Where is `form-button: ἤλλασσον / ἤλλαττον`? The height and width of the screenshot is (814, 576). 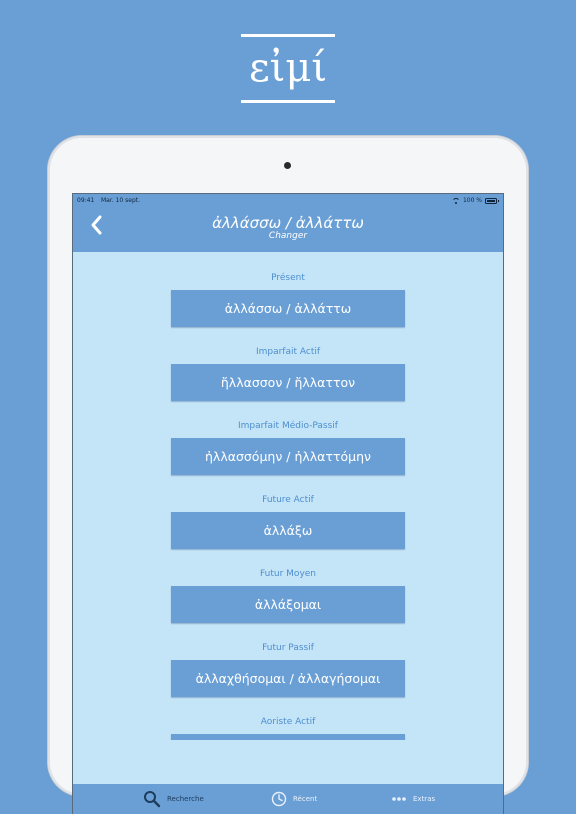
form-button: ἤλλασσον / ἤλλαττον is located at coordinates (288, 382).